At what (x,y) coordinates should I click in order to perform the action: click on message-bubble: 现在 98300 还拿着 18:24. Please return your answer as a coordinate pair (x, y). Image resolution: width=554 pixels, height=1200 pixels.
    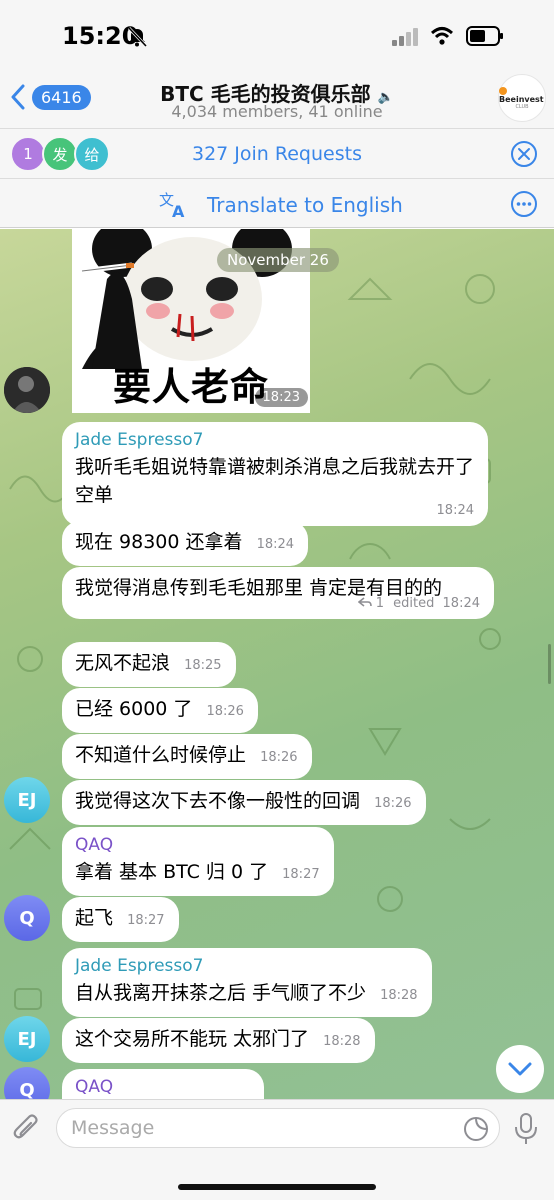
    Looking at the image, I should click on (185, 543).